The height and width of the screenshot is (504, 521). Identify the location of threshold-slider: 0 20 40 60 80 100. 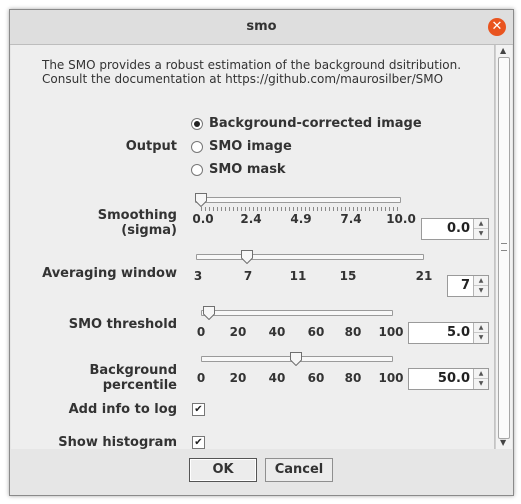
(300, 324).